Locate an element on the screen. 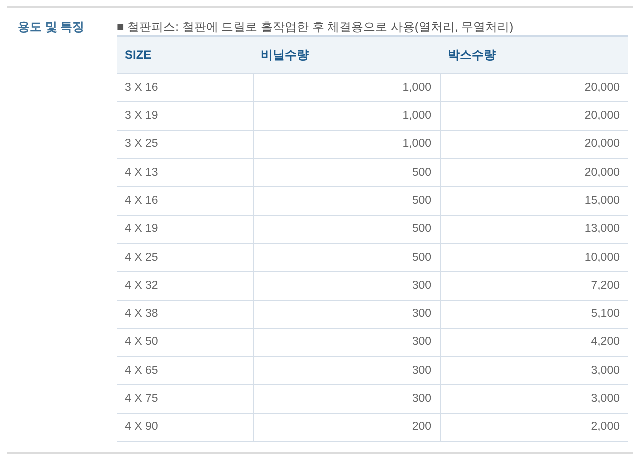 This screenshot has height=462, width=641. column-header: 비닐수량 is located at coordinates (346, 55).